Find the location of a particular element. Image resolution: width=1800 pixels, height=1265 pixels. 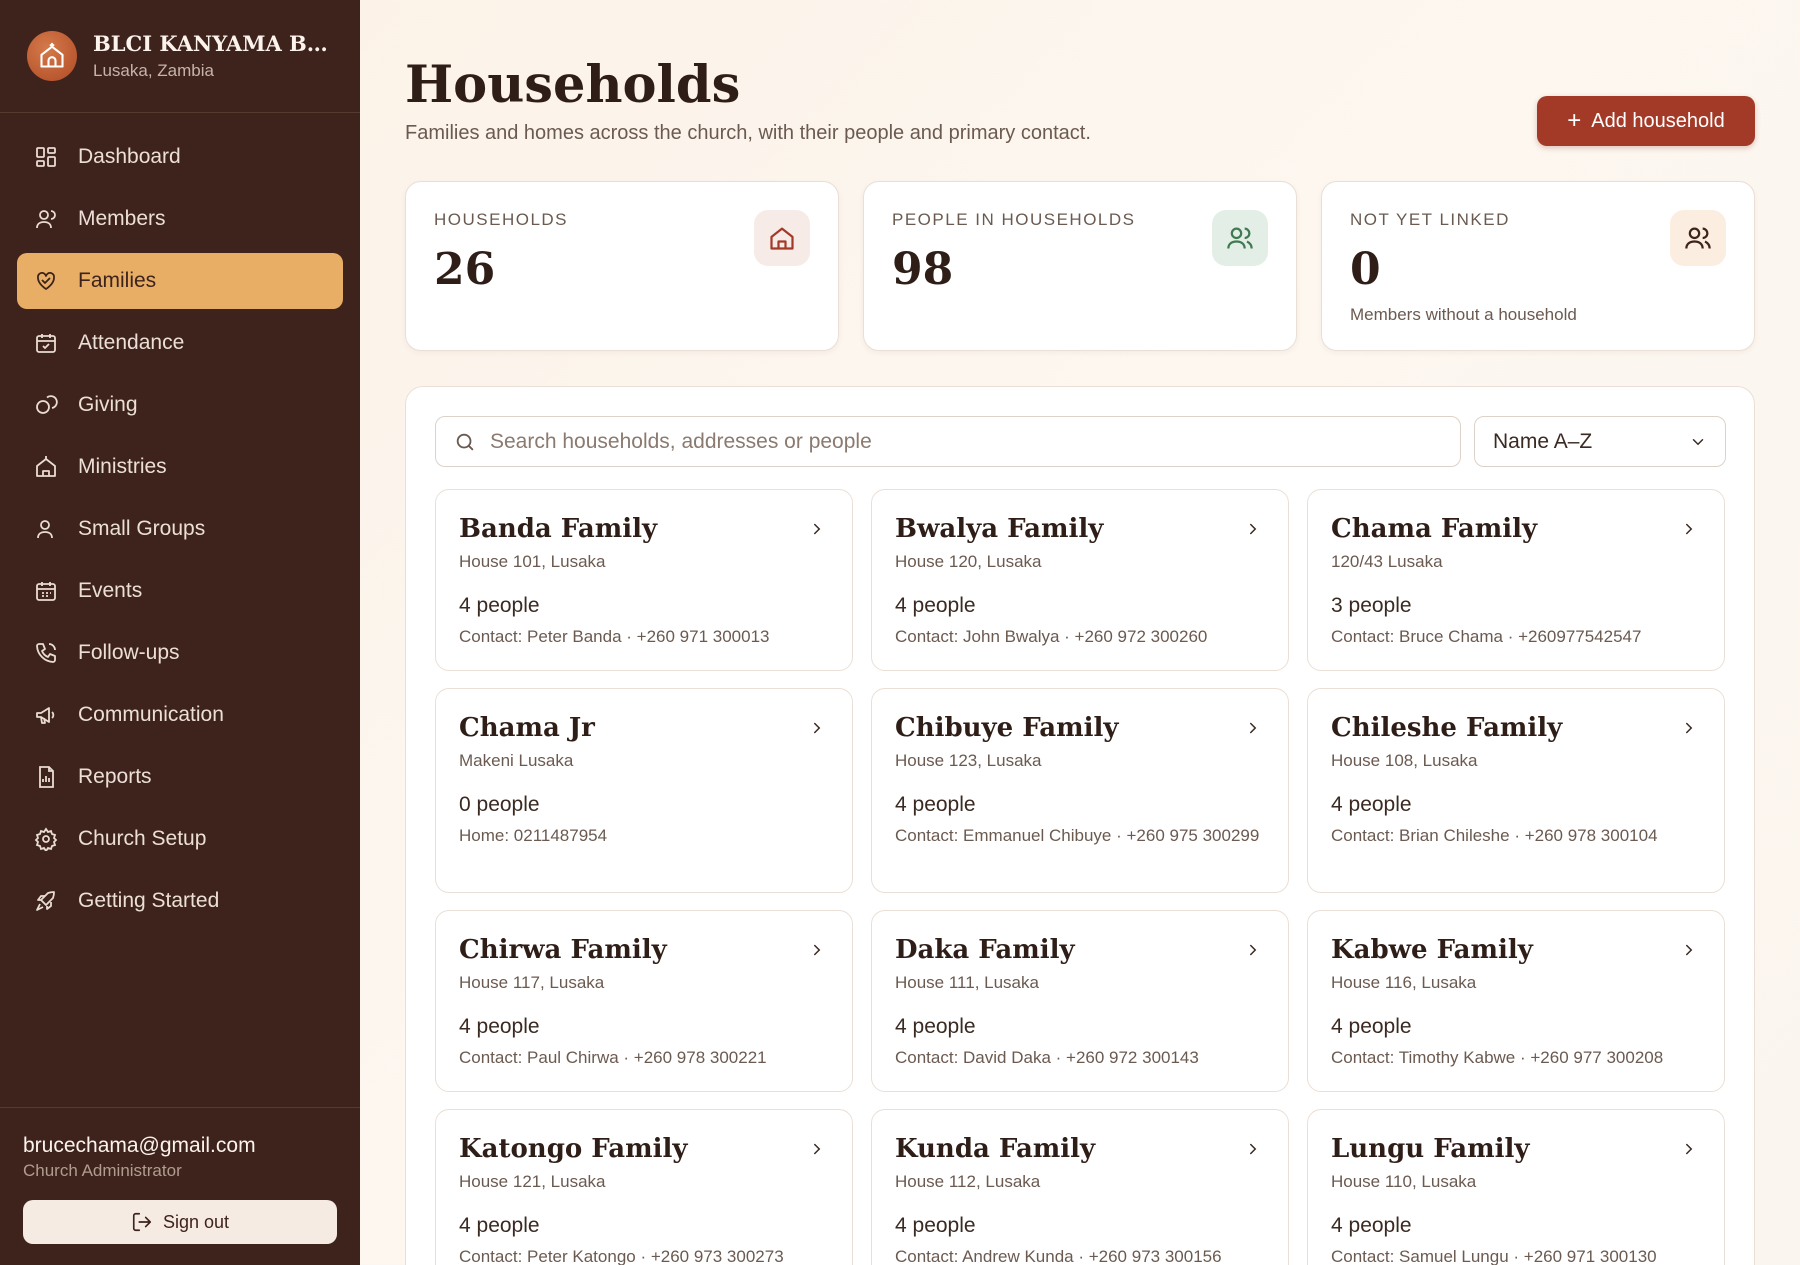

household-name: Chibuye Family is located at coordinates (1007, 728).